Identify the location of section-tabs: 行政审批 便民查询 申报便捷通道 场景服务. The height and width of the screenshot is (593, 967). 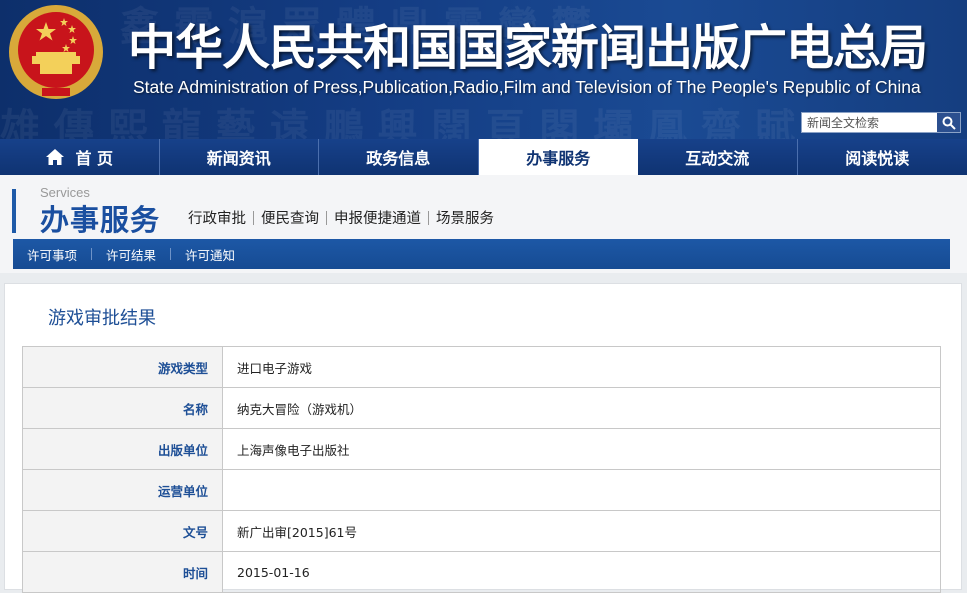
(341, 217).